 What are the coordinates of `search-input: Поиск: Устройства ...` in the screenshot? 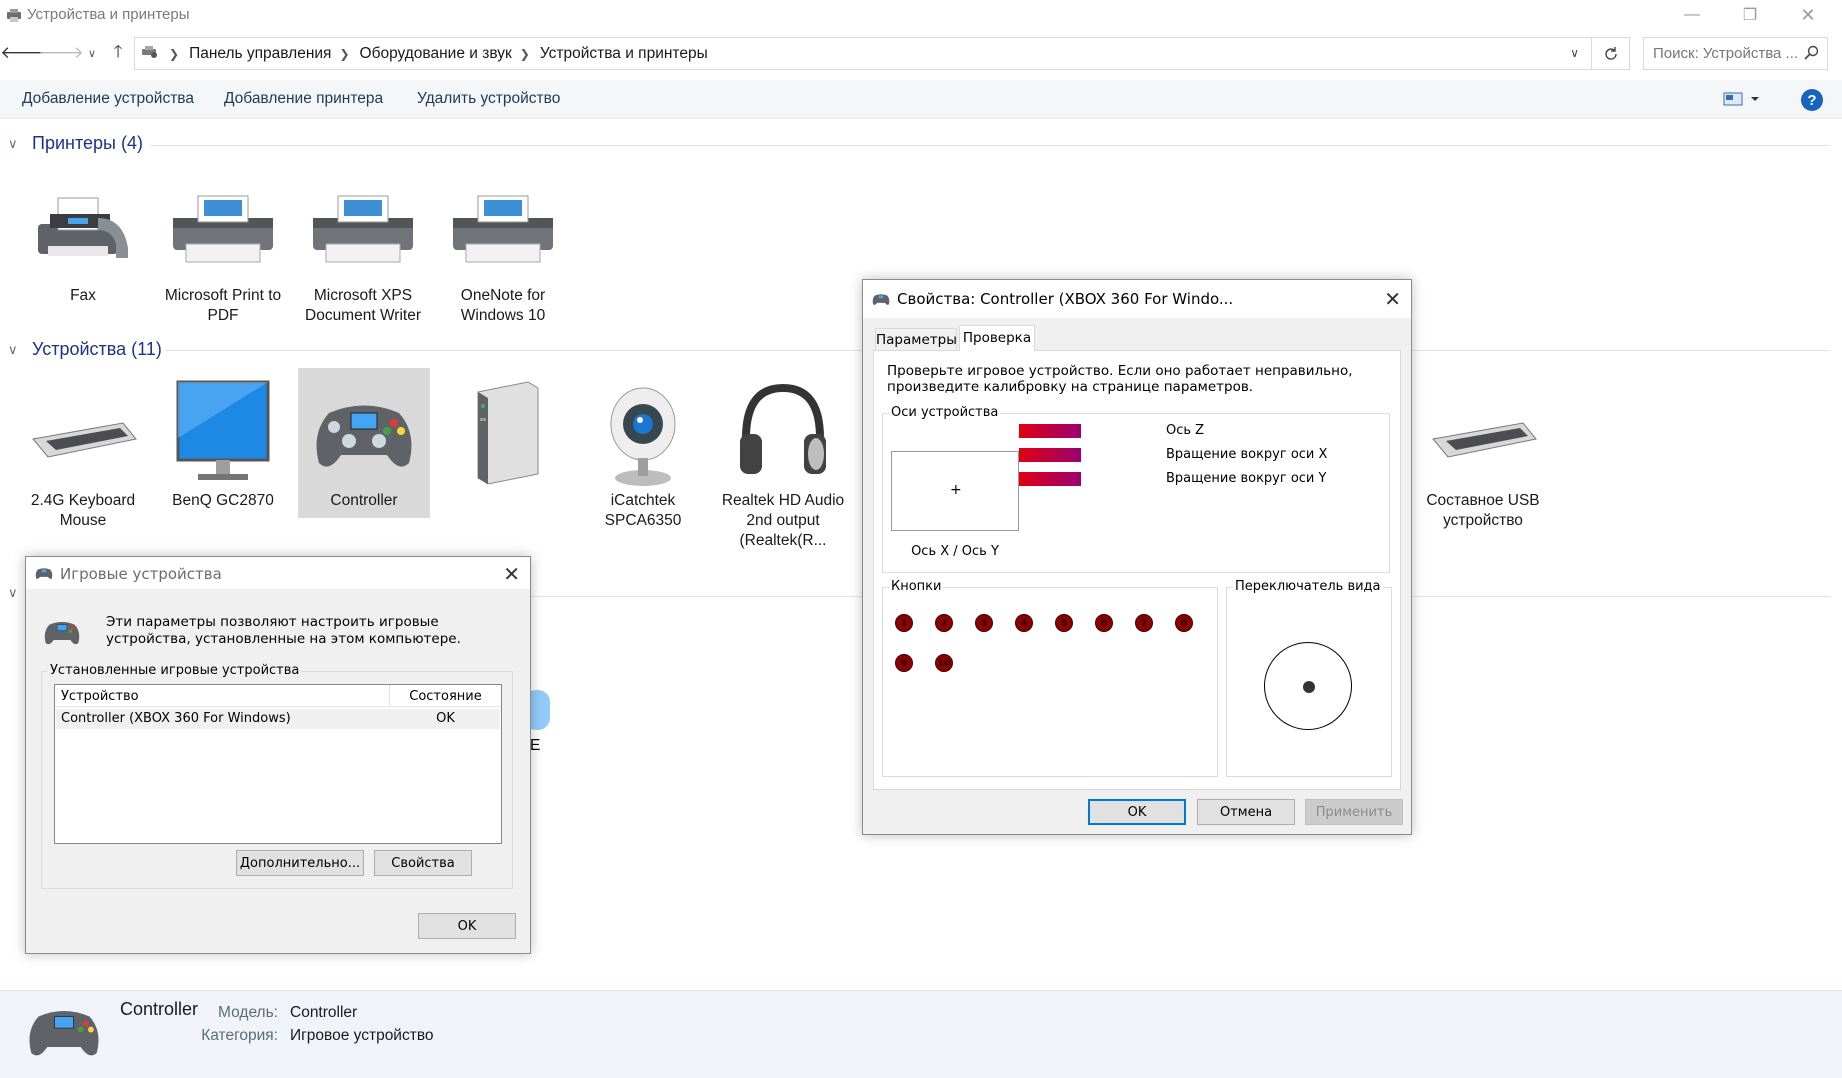 It's located at (1735, 53).